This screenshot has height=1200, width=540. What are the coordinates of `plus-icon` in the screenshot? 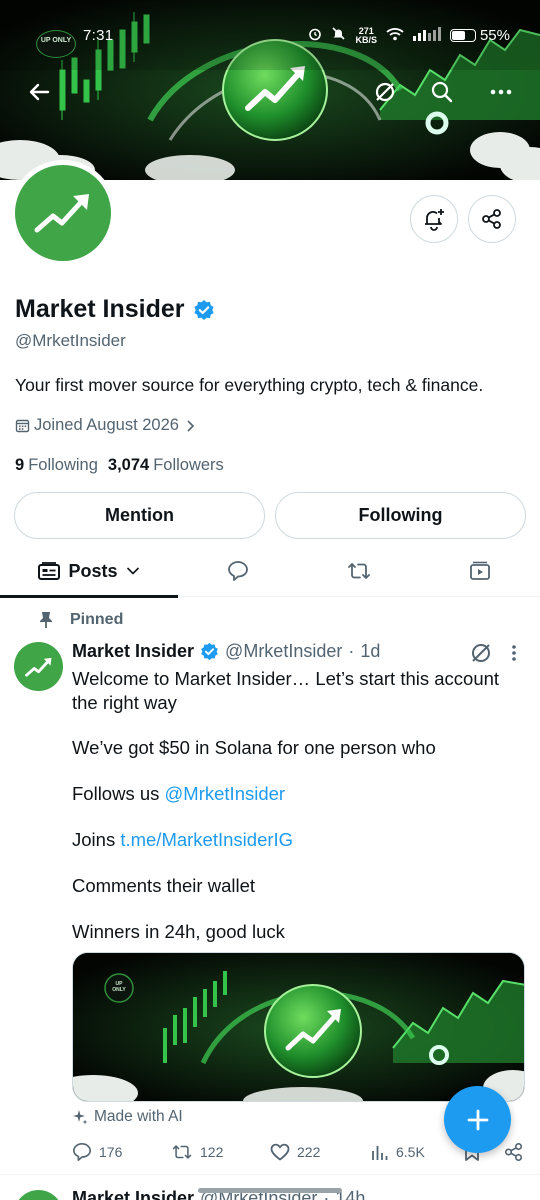 It's located at (477, 1119).